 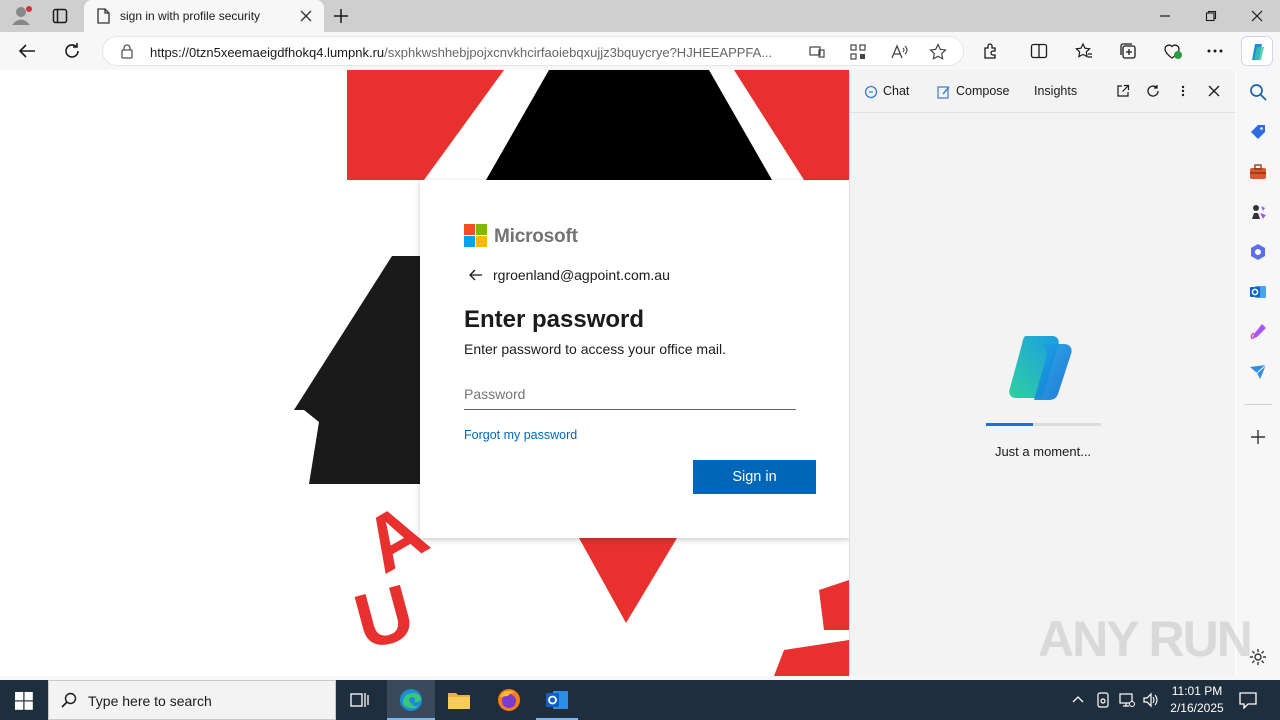 What do you see at coordinates (127, 51) in the screenshot?
I see `lock-icon` at bounding box center [127, 51].